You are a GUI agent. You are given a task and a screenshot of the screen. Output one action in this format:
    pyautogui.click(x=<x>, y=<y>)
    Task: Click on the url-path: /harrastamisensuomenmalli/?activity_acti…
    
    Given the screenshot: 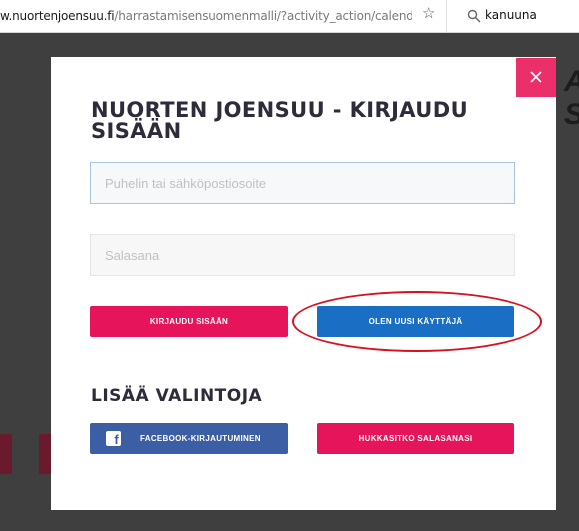 What is the action you would take?
    pyautogui.click(x=263, y=16)
    